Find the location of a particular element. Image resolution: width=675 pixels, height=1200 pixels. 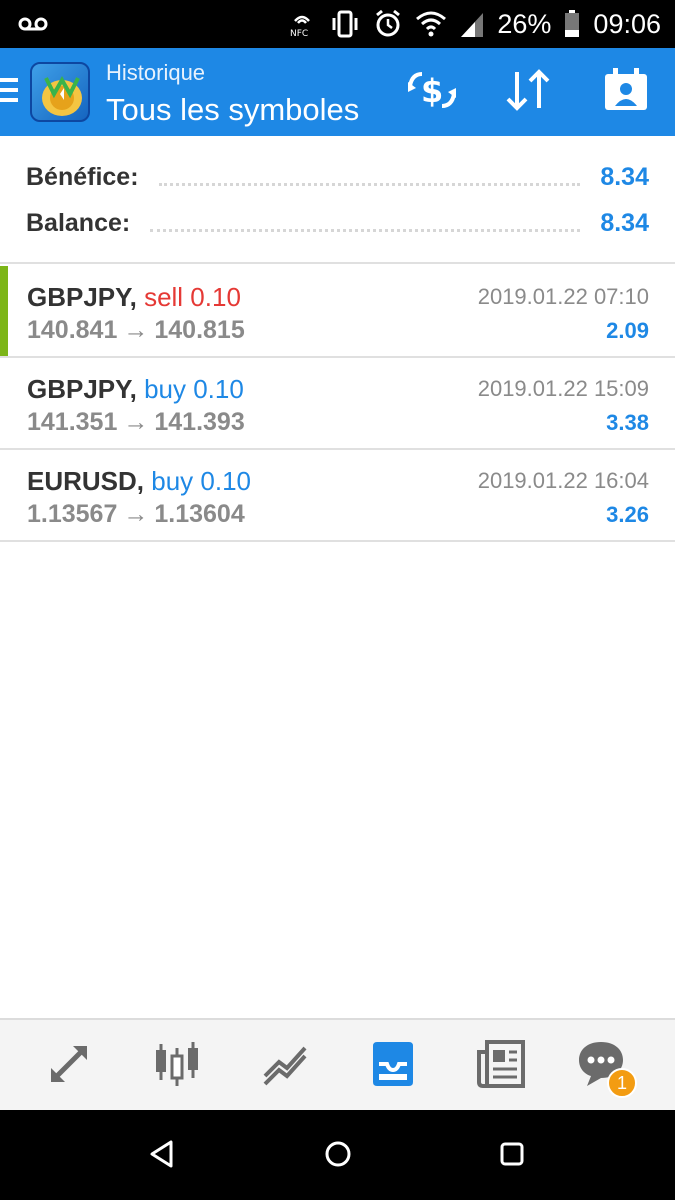

status-bar: NFC 26% 09:06 is located at coordinates (337, 24).